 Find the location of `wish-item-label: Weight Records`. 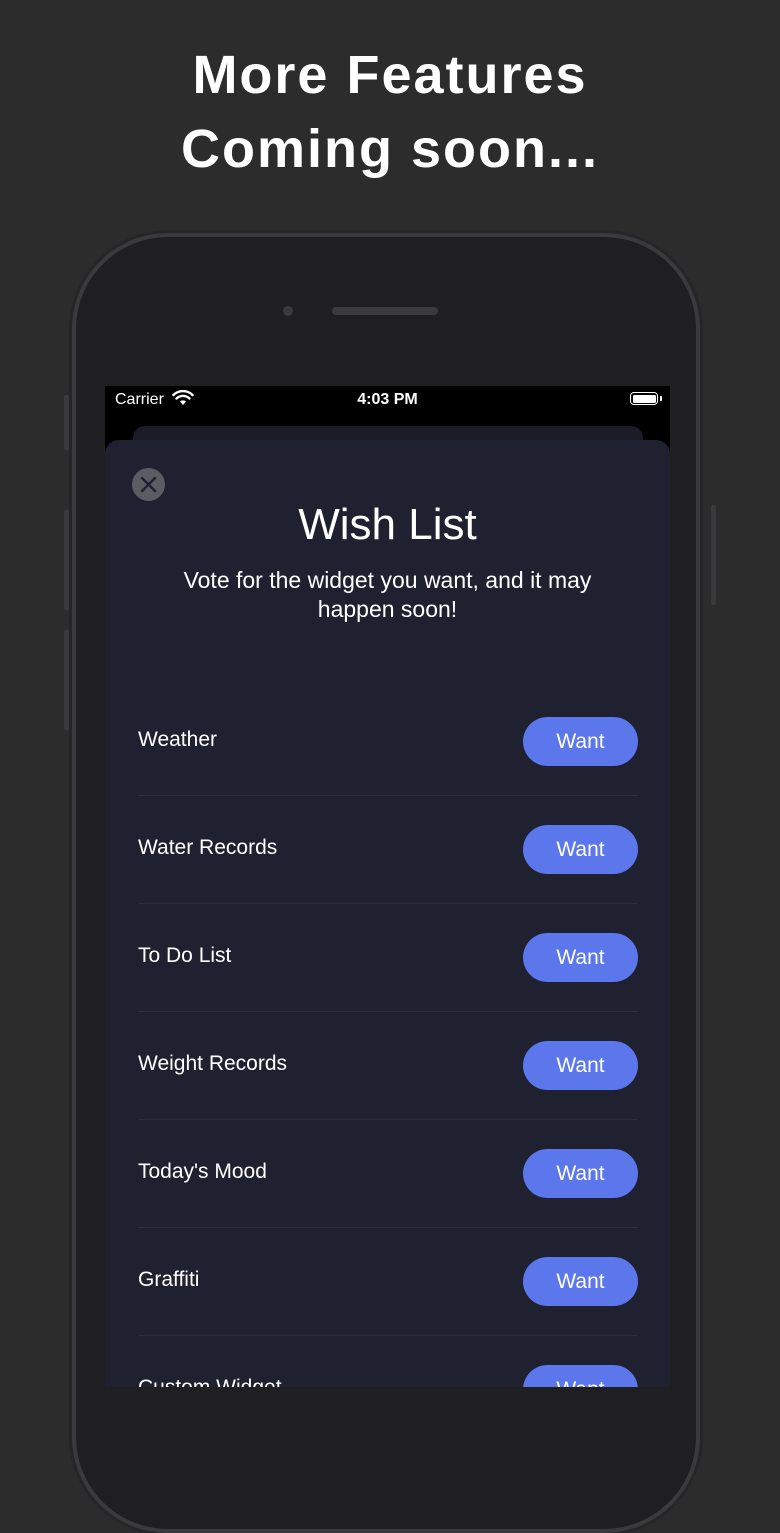

wish-item-label: Weight Records is located at coordinates (213, 1063).